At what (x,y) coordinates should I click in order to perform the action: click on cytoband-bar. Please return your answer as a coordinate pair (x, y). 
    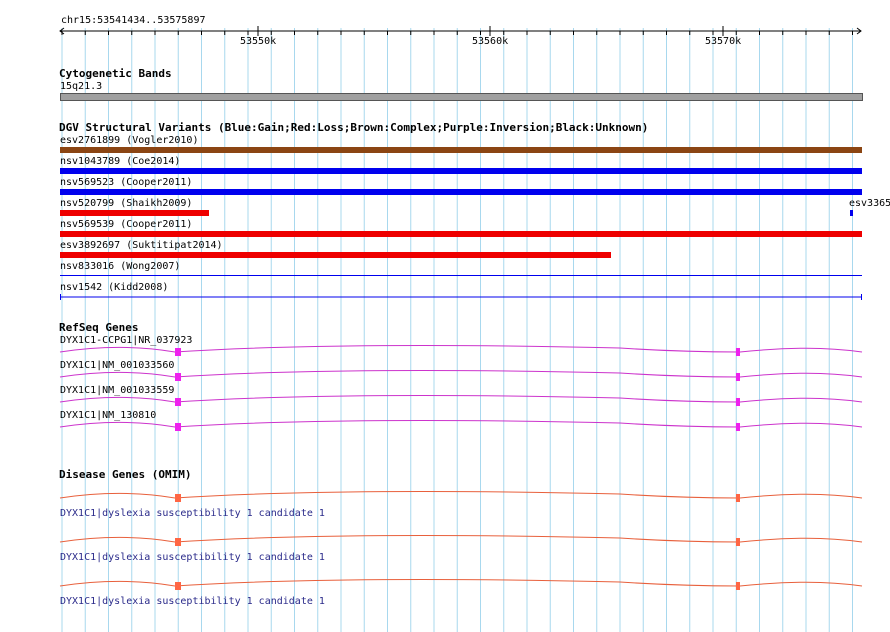
    Looking at the image, I should click on (461, 97).